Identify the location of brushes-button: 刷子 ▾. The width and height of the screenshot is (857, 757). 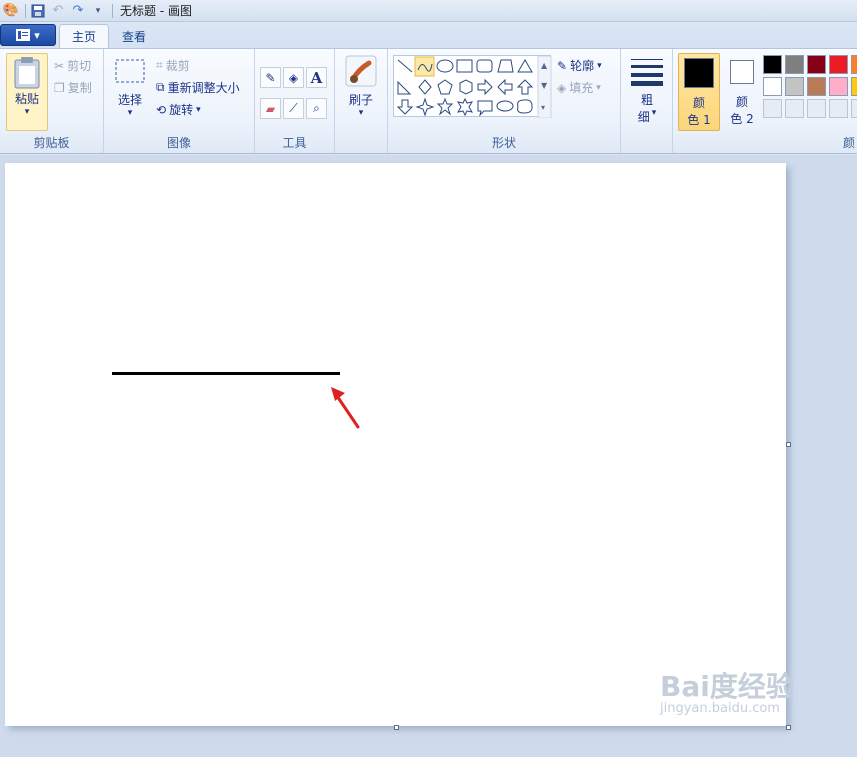
(361, 90).